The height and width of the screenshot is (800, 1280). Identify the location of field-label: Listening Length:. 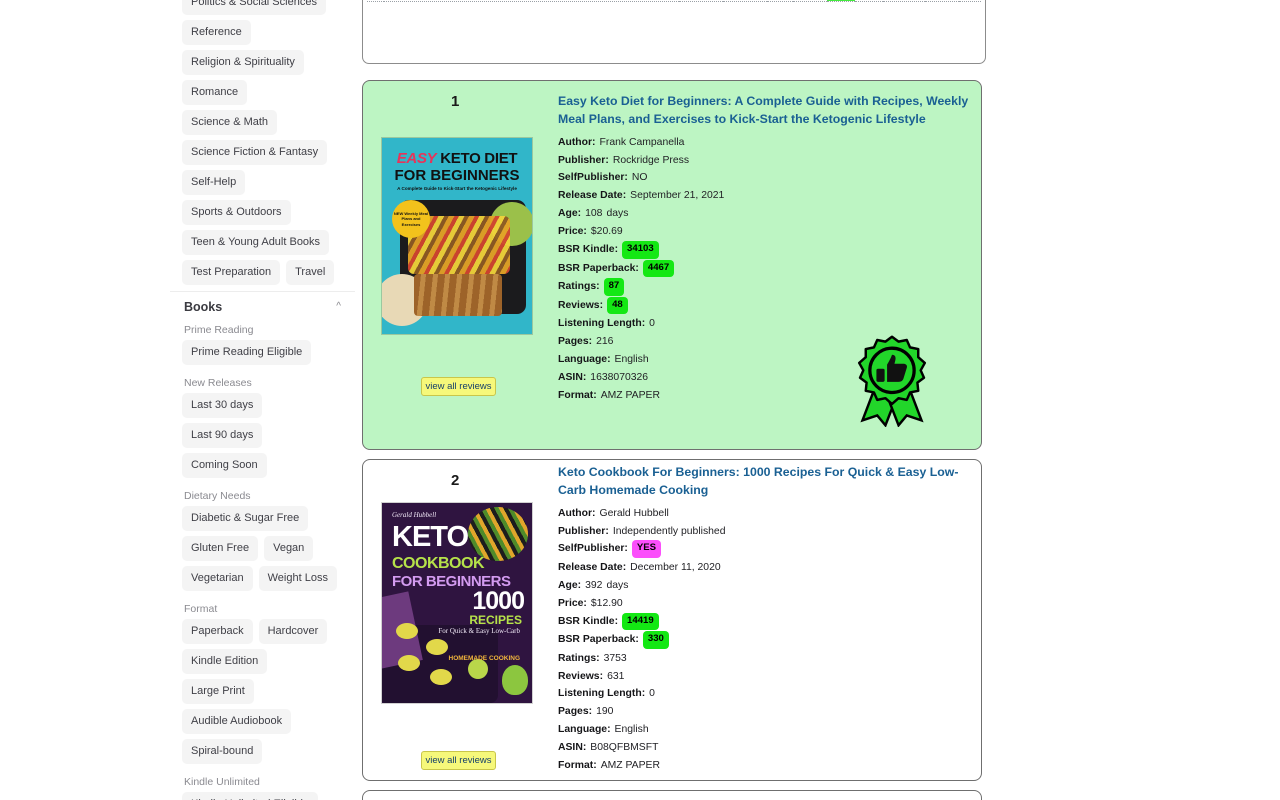
(602, 694).